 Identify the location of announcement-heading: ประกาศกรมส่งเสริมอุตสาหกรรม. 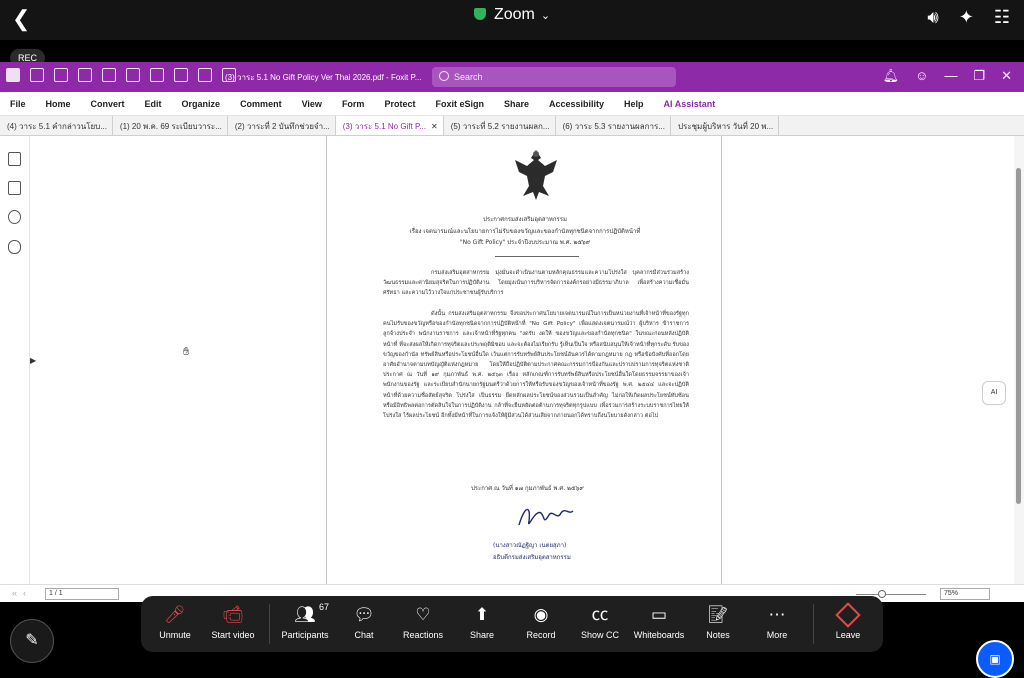
(525, 219).